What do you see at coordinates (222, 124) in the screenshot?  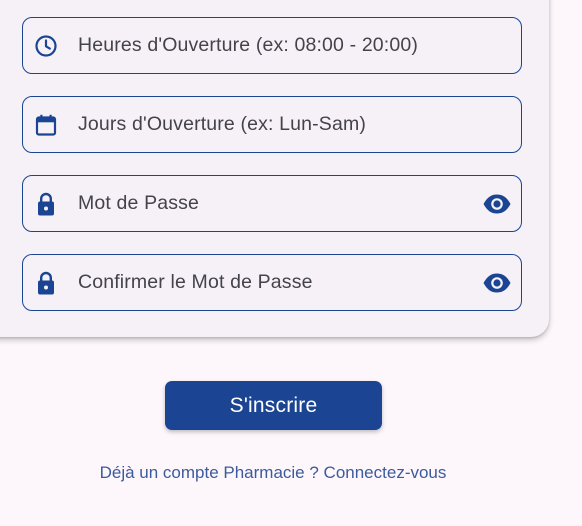 I see `opening-days-label: Jours d'Ouverture (ex: Lun-Sam)` at bounding box center [222, 124].